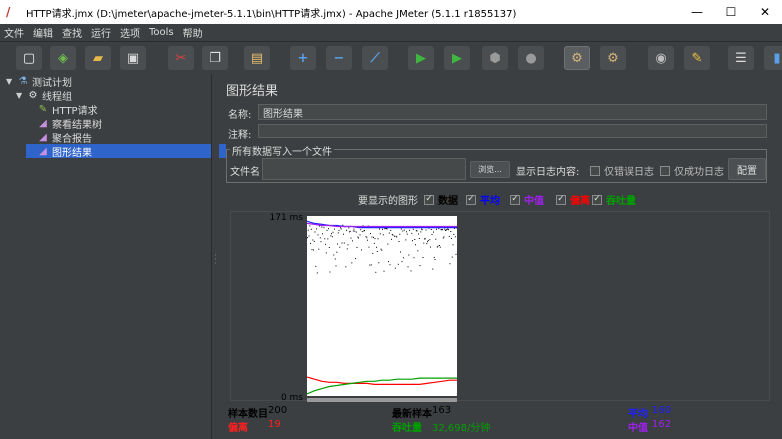 The image size is (782, 439). What do you see at coordinates (382, 306) in the screenshot?
I see `plot-background` at bounding box center [382, 306].